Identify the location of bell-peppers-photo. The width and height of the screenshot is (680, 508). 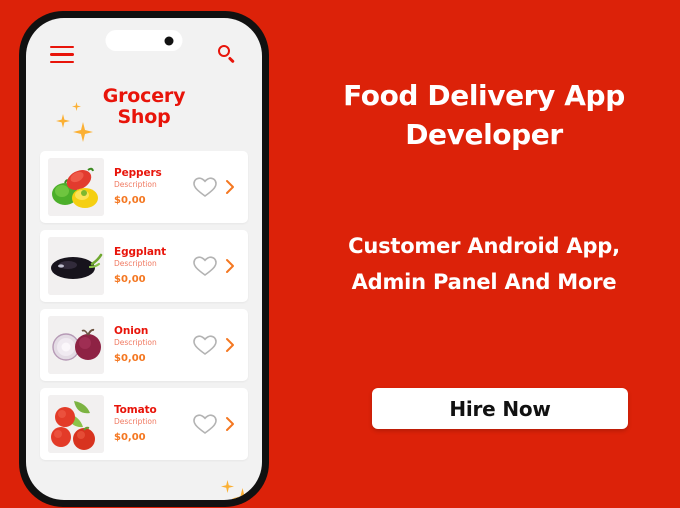
(76, 187).